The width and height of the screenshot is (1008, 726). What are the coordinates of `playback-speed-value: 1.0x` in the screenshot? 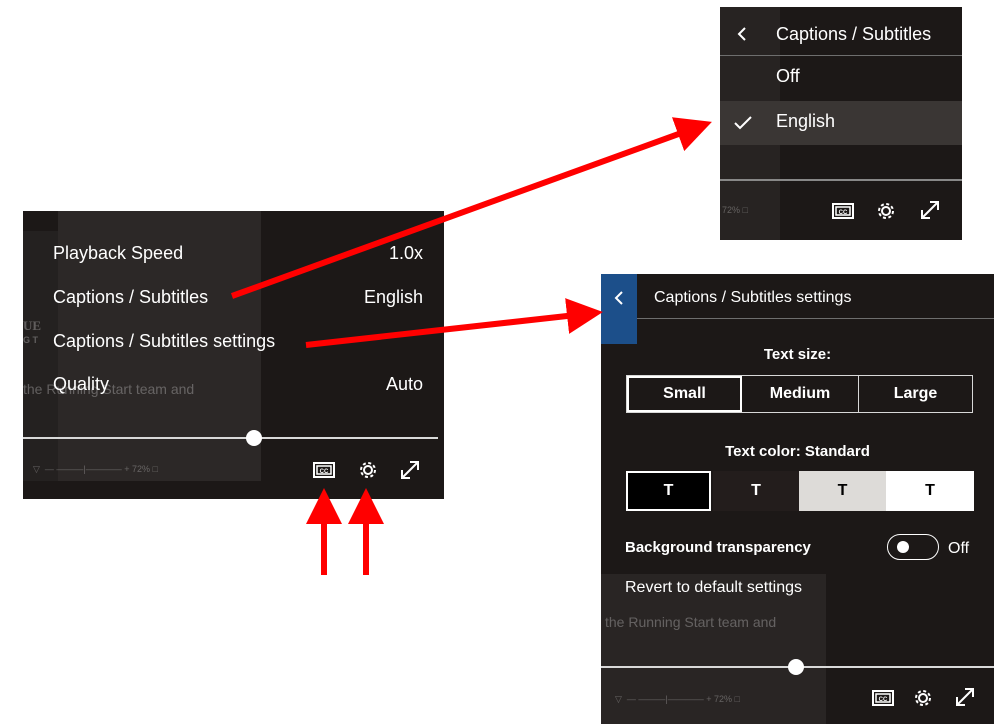 It's located at (405, 253).